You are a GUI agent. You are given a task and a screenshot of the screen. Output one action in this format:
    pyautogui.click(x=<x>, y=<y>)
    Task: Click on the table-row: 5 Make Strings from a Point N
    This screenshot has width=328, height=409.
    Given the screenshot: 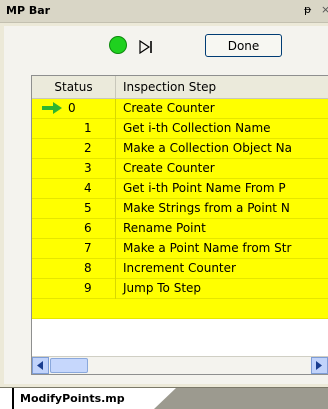 What is the action you would take?
    pyautogui.click(x=180, y=209)
    